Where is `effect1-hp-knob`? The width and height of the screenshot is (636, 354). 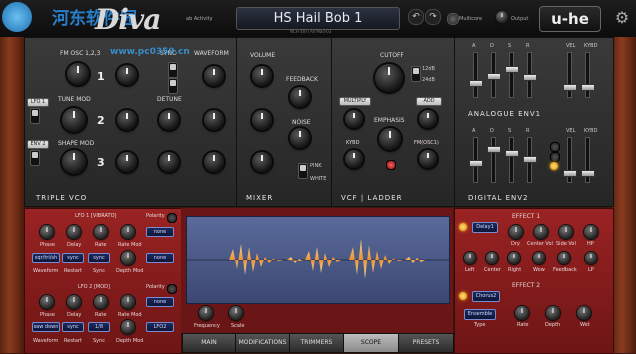
effect1-hp-knob is located at coordinates (591, 232).